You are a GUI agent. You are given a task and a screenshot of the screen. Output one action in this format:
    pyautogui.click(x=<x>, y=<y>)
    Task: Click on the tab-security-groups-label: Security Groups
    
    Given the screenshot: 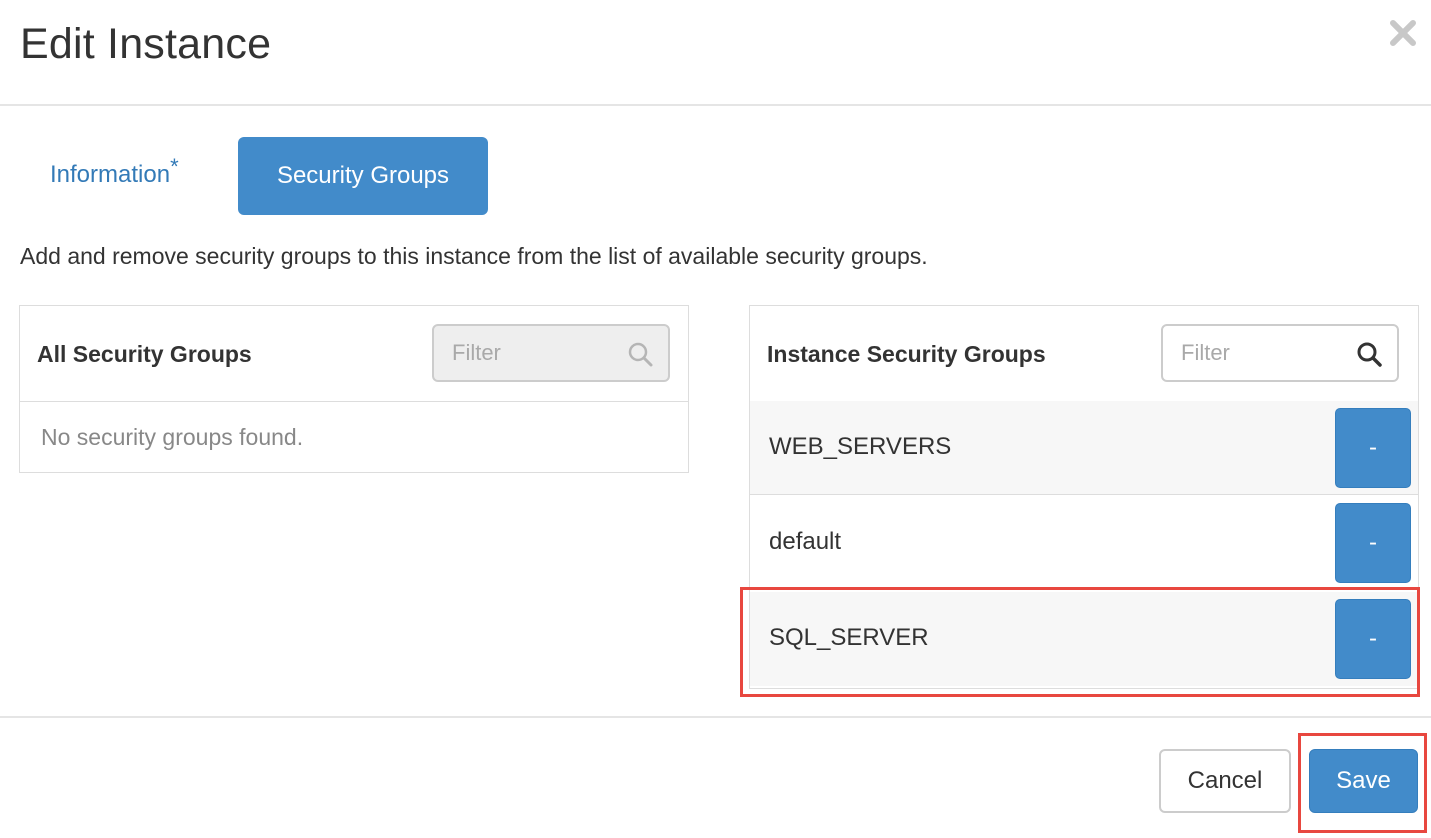 What is the action you would take?
    pyautogui.click(x=363, y=175)
    